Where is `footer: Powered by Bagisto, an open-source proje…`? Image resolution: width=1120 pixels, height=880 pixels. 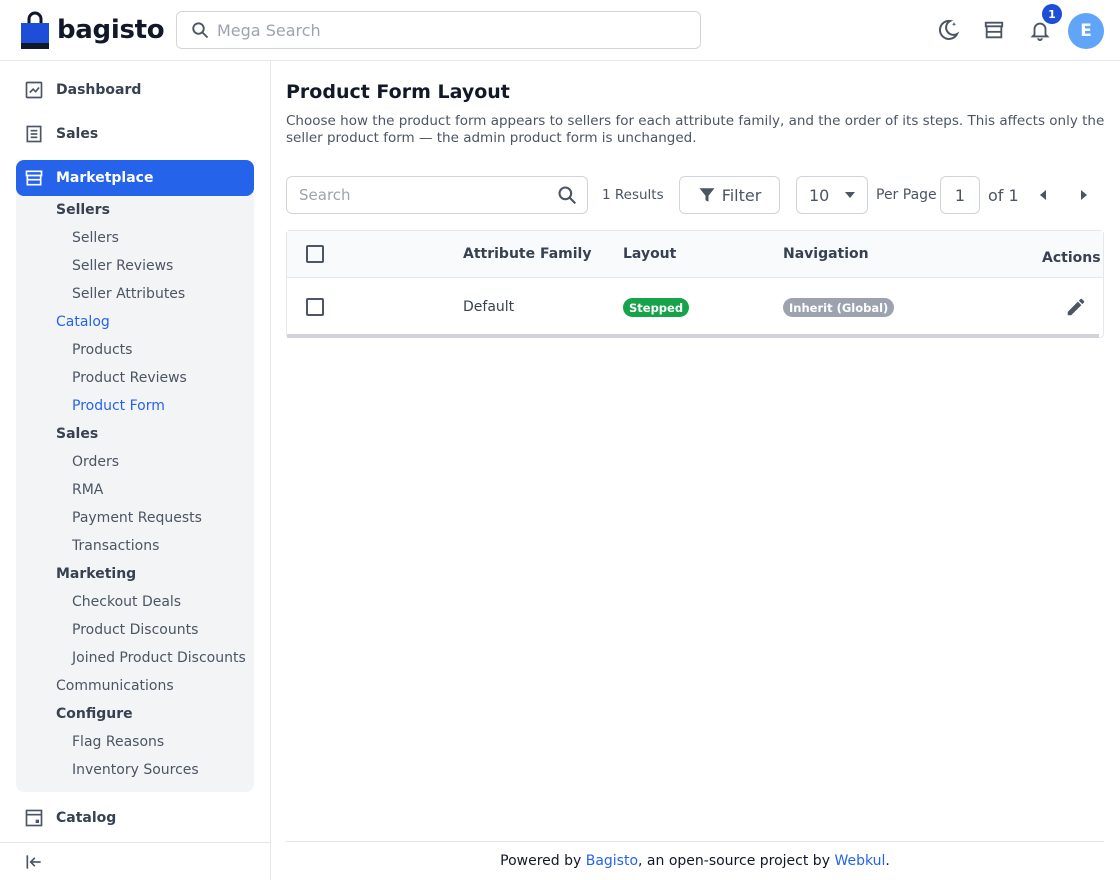 footer: Powered by Bagisto, an open-source proje… is located at coordinates (695, 860).